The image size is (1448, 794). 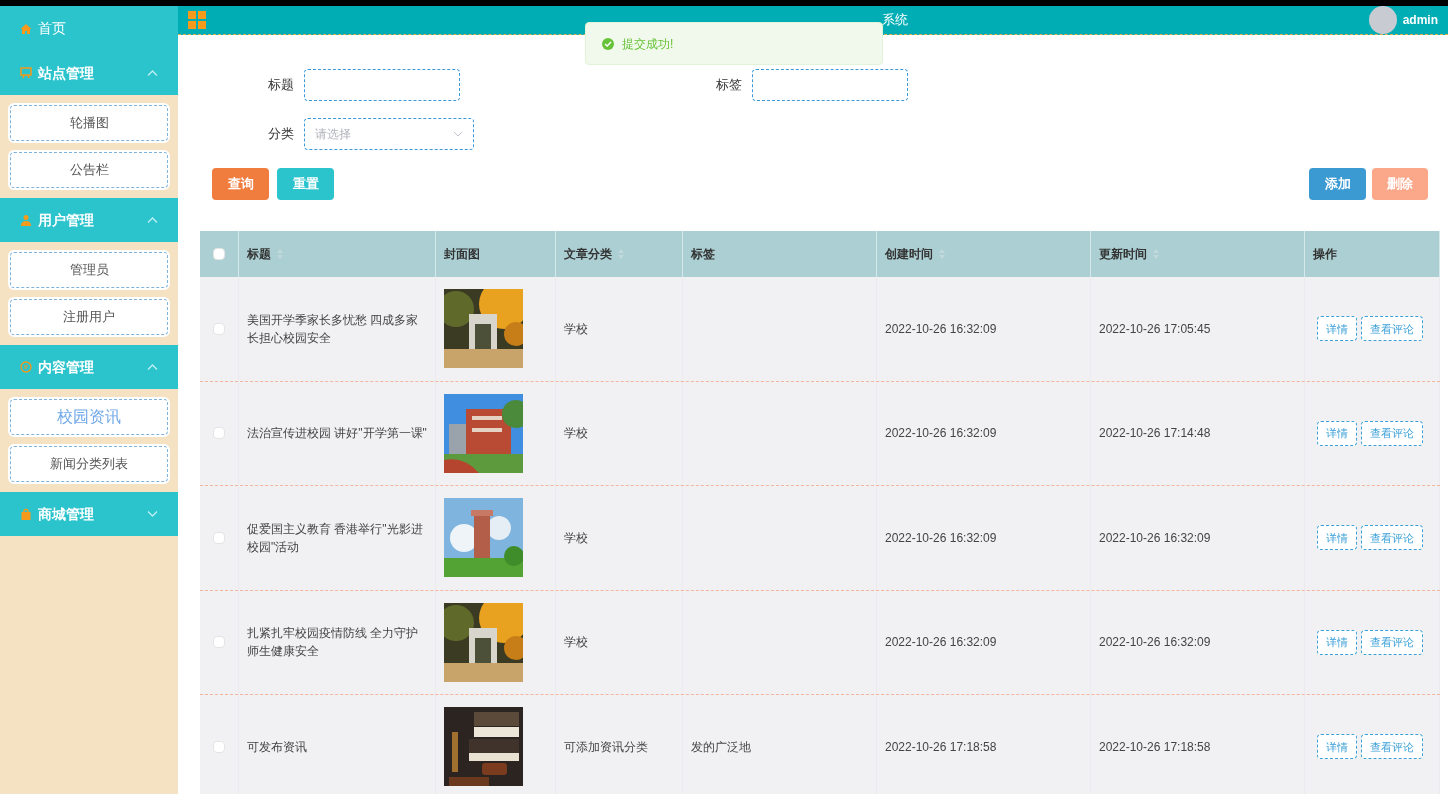 What do you see at coordinates (382, 85) in the screenshot?
I see `title-input` at bounding box center [382, 85].